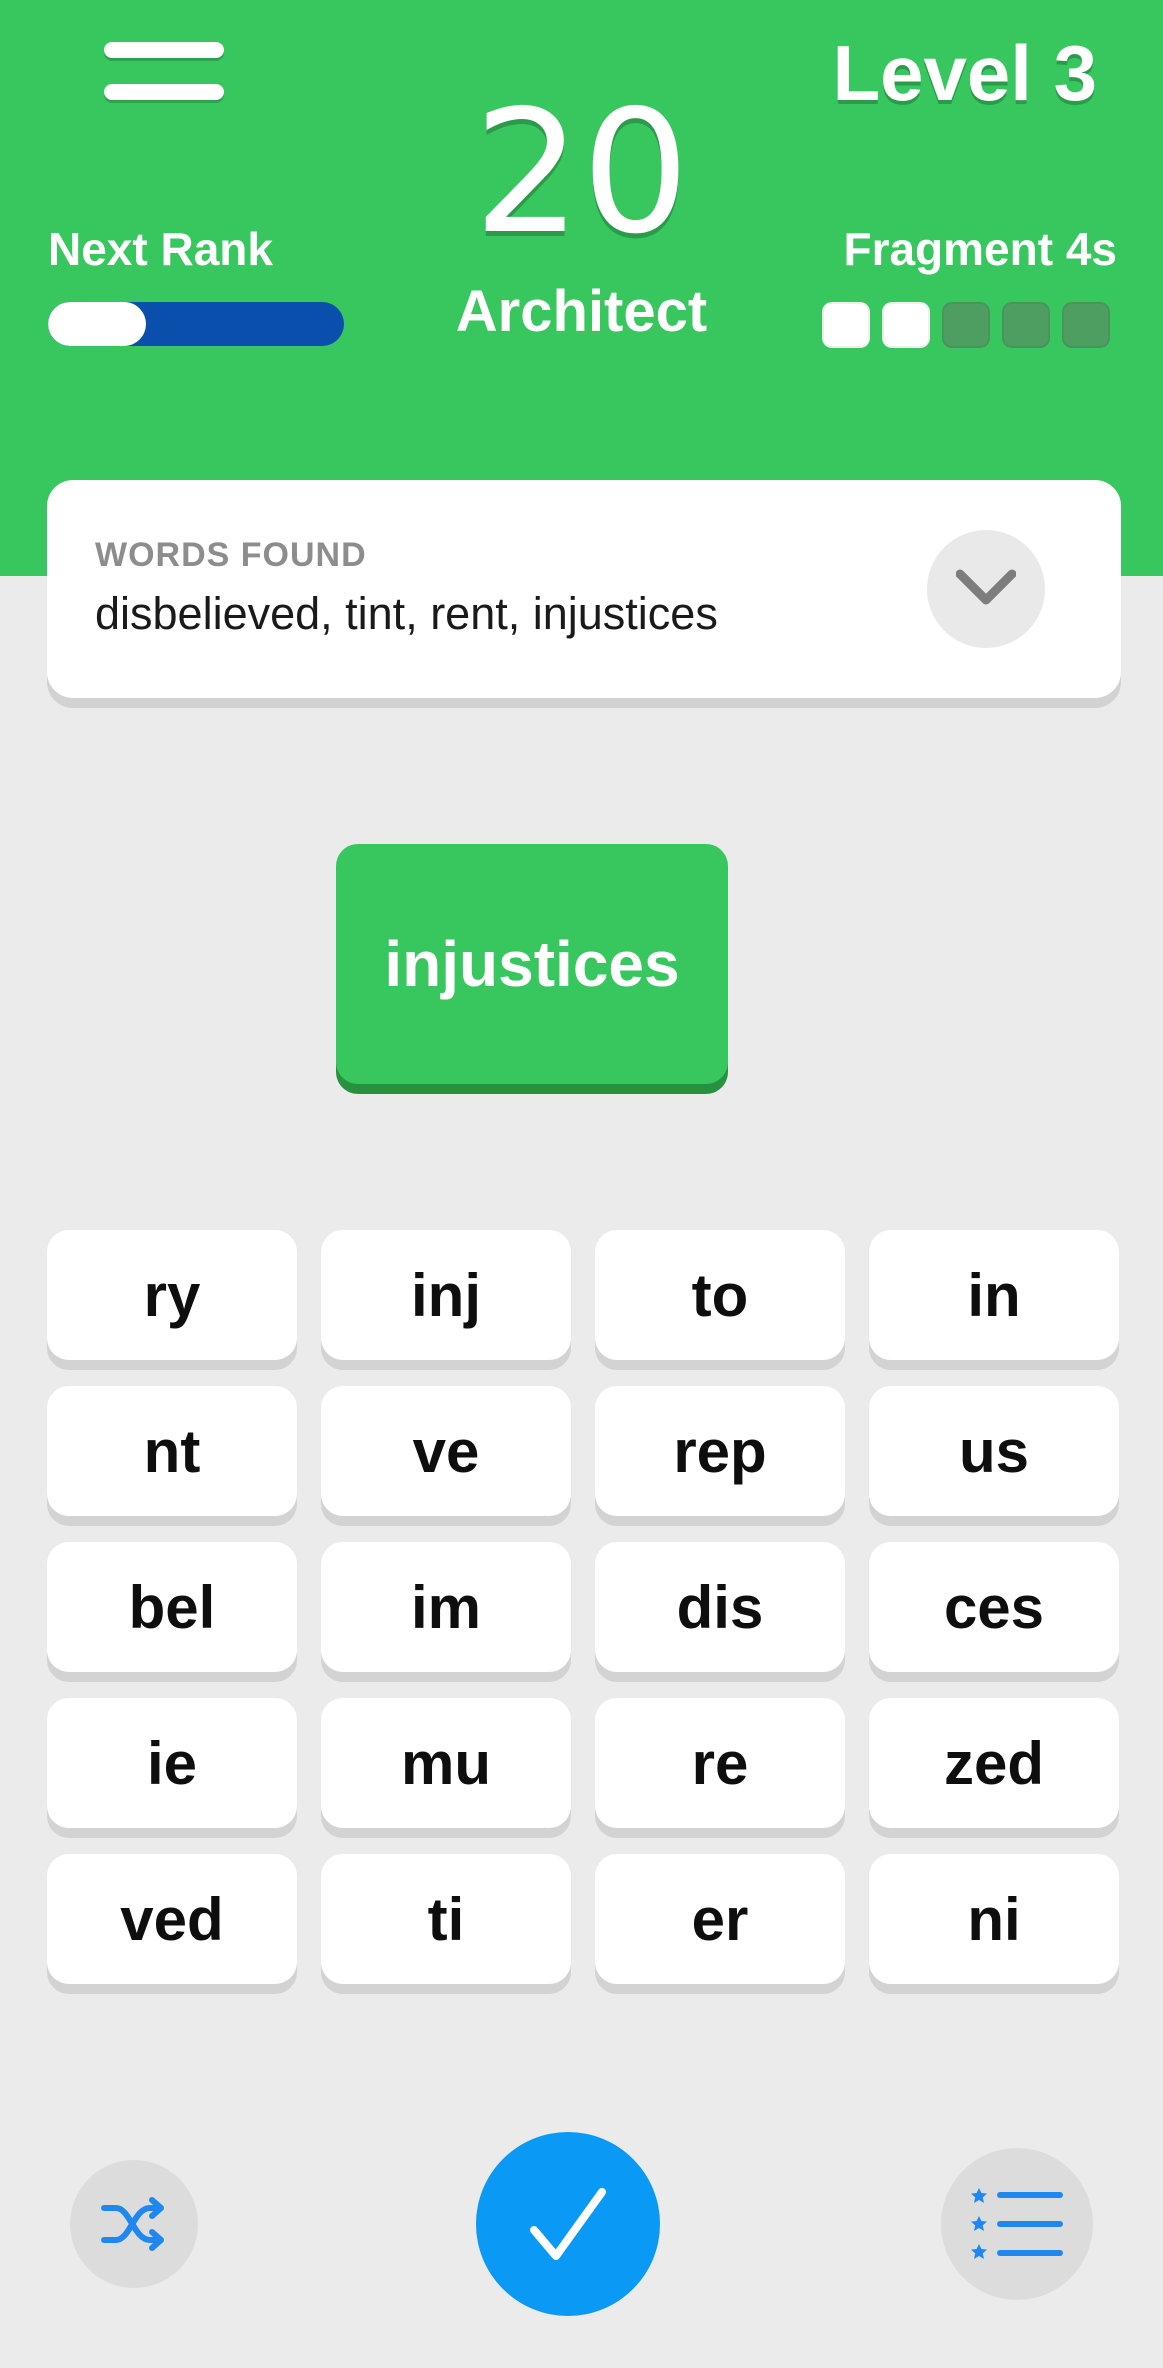 This screenshot has width=1163, height=2368. I want to click on fragment-label: Fragment 4s, so click(980, 249).